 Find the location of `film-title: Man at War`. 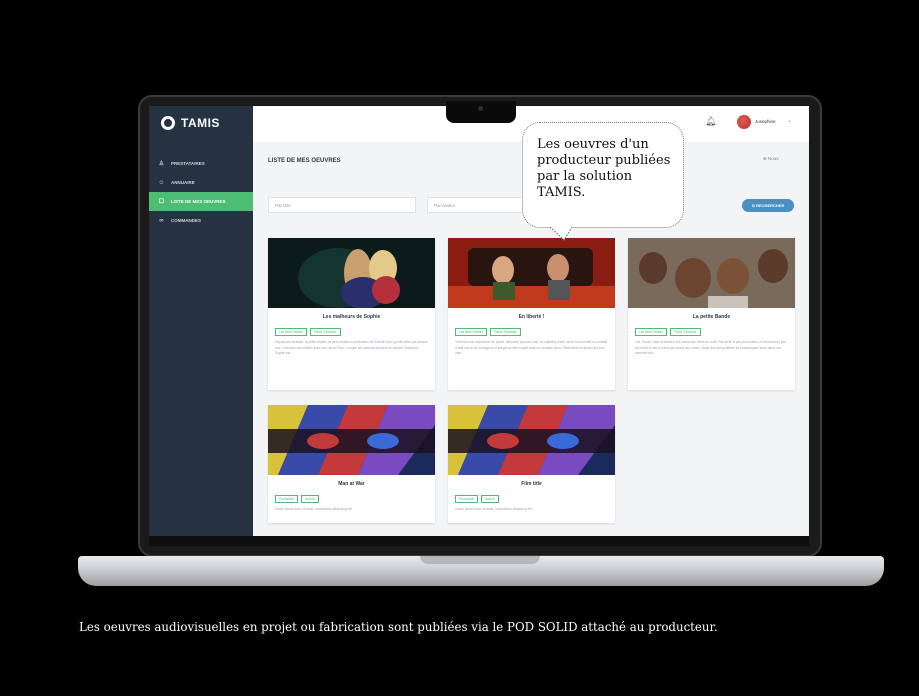

film-title: Man at War is located at coordinates (351, 484).